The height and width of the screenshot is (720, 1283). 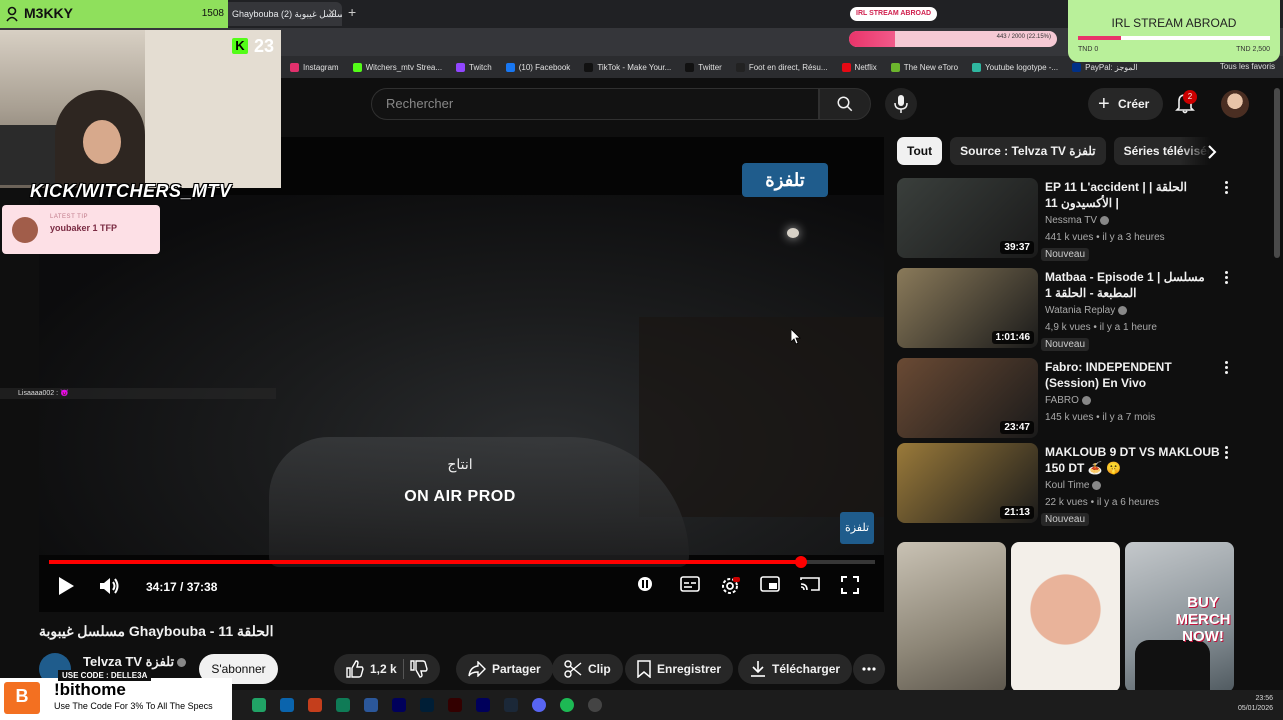 I want to click on volume-button, so click(x=110, y=586).